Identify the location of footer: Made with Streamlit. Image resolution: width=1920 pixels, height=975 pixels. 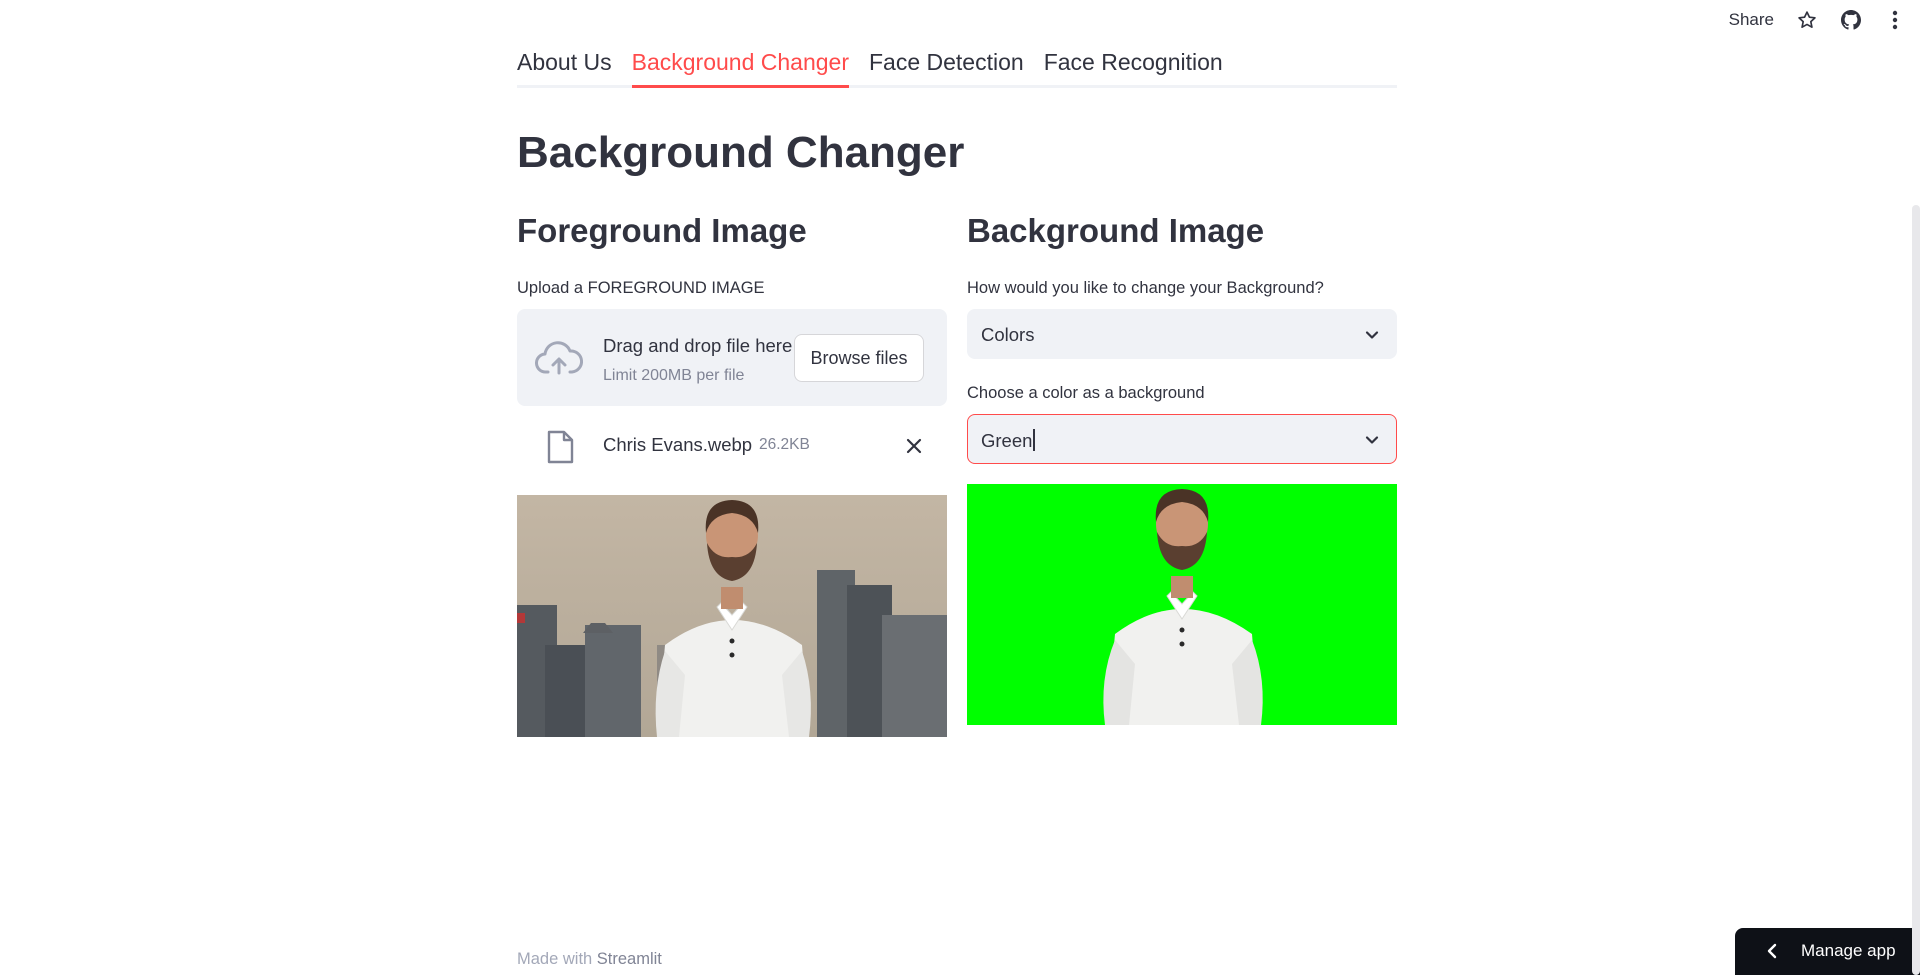
(589, 959).